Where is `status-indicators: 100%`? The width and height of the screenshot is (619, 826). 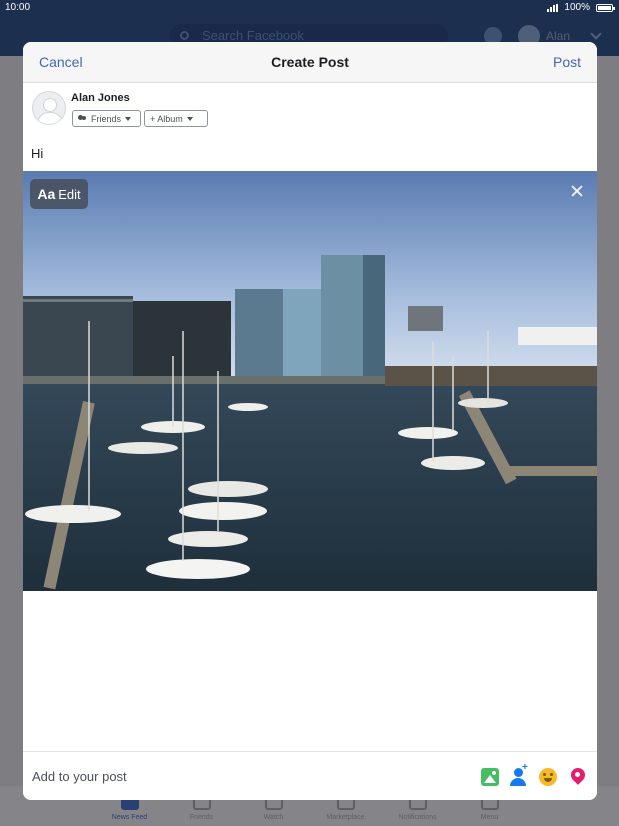 status-indicators: 100% is located at coordinates (581, 7).